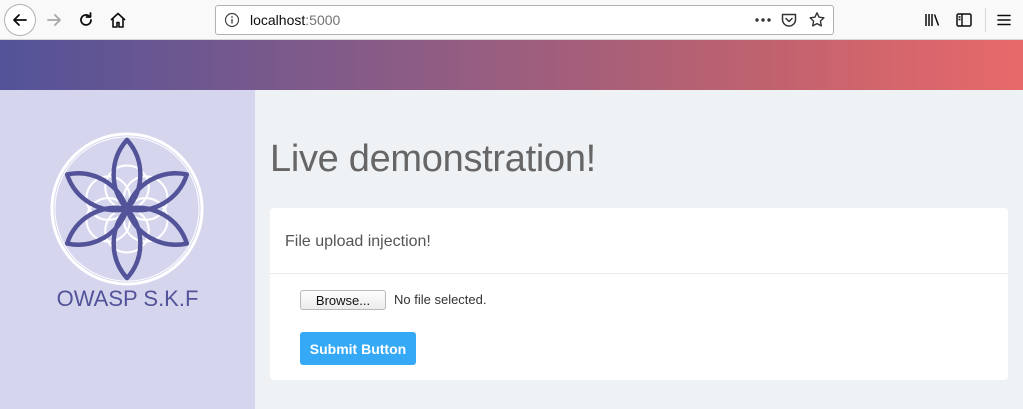 Image resolution: width=1023 pixels, height=409 pixels. Describe the element at coordinates (323, 20) in the screenshot. I see `url-port: :5000` at that location.